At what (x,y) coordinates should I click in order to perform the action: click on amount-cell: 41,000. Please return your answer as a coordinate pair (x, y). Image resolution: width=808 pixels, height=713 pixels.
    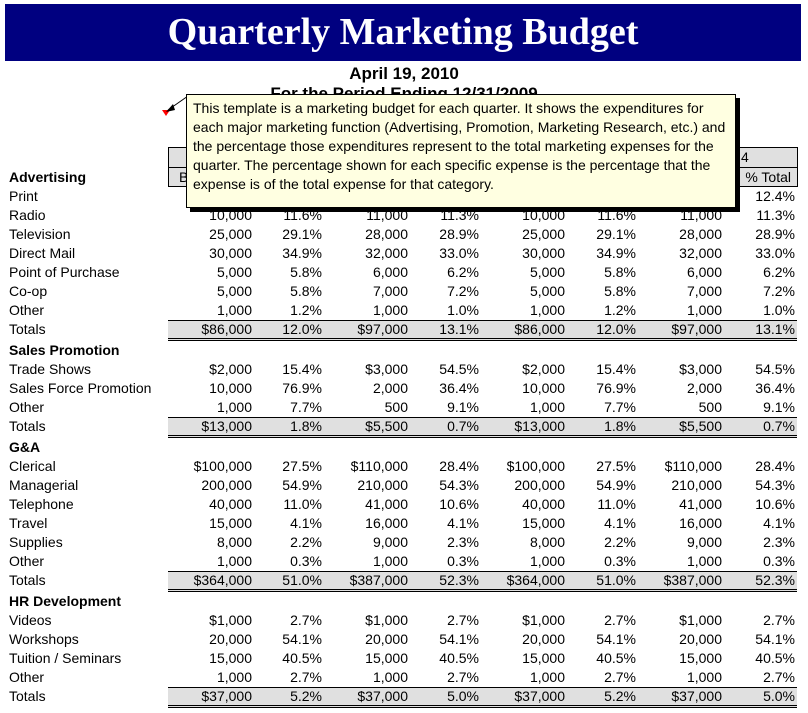
    Looking at the image, I should click on (700, 504).